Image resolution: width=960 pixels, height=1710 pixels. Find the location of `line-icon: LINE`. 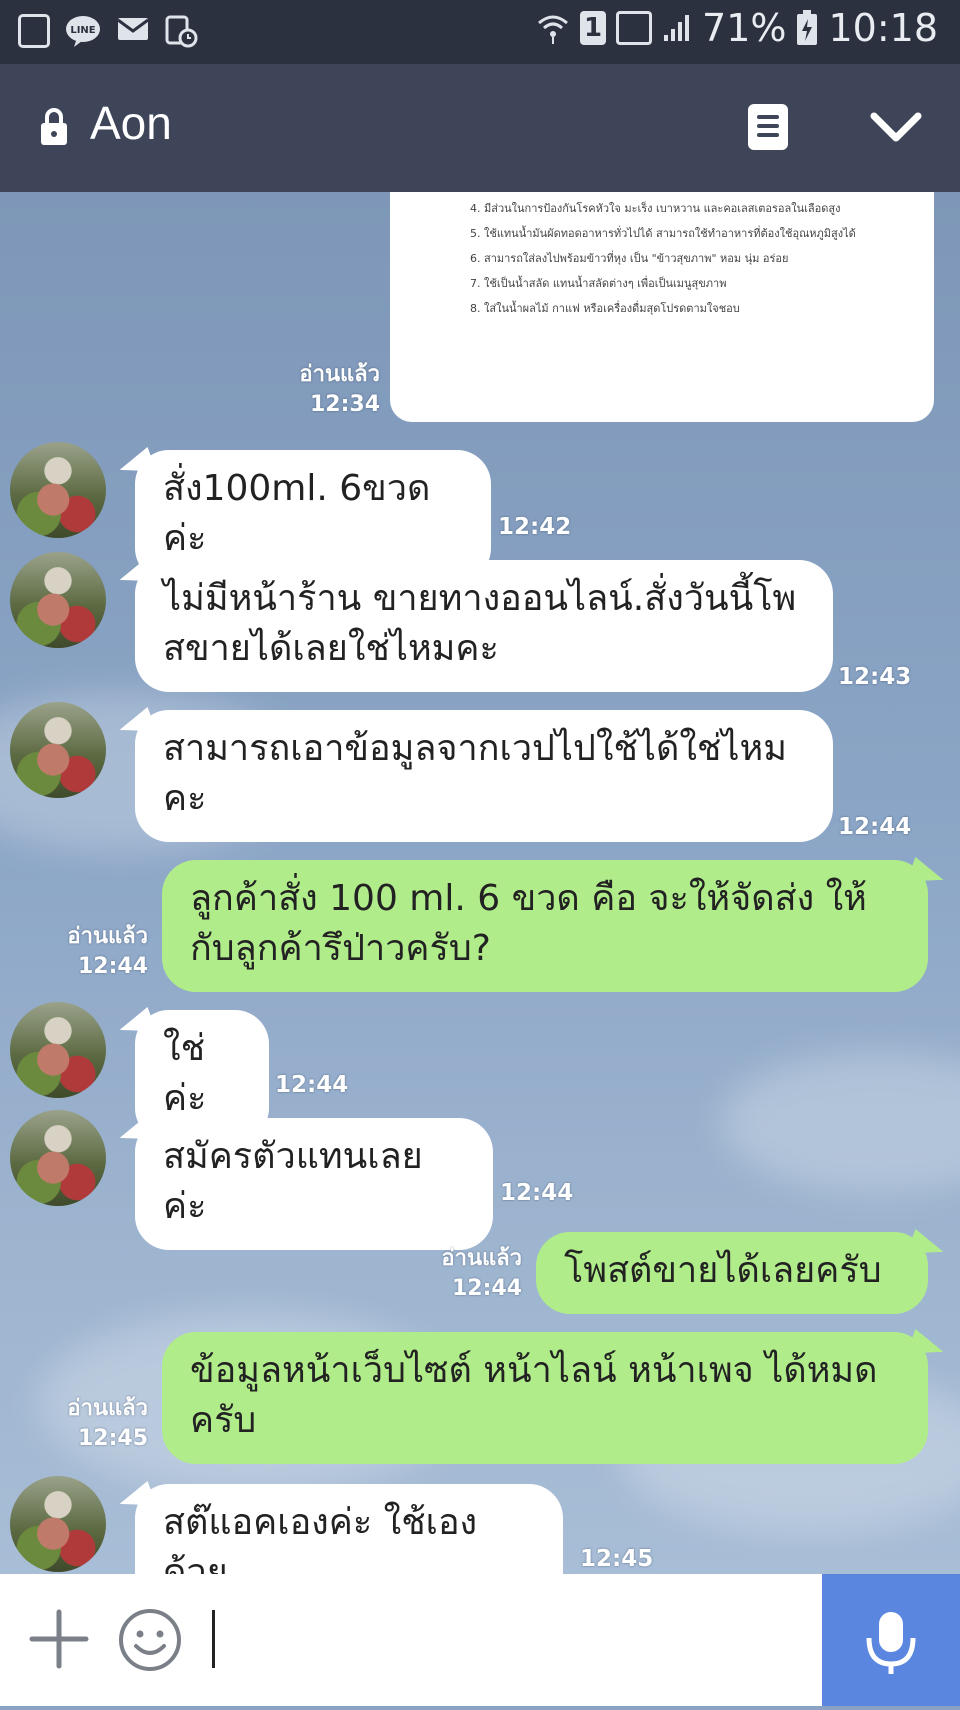

line-icon: LINE is located at coordinates (83, 31).